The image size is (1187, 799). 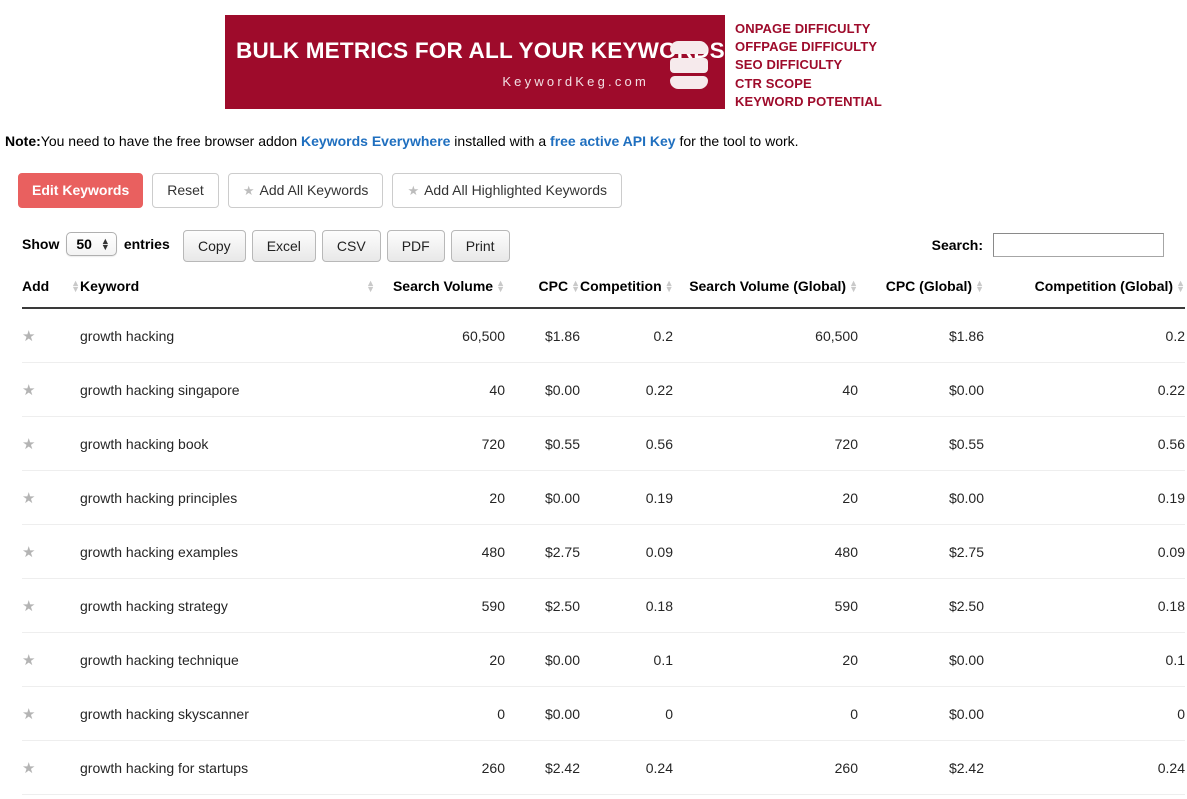 What do you see at coordinates (765, 768) in the screenshot?
I see `cell-search-volume-global: 260` at bounding box center [765, 768].